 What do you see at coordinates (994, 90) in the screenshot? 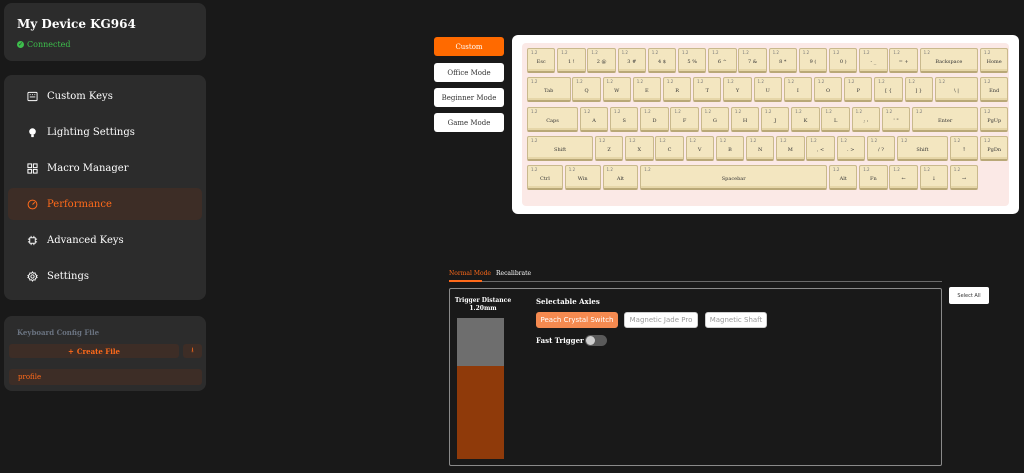
I see `key: 1.2 End` at bounding box center [994, 90].